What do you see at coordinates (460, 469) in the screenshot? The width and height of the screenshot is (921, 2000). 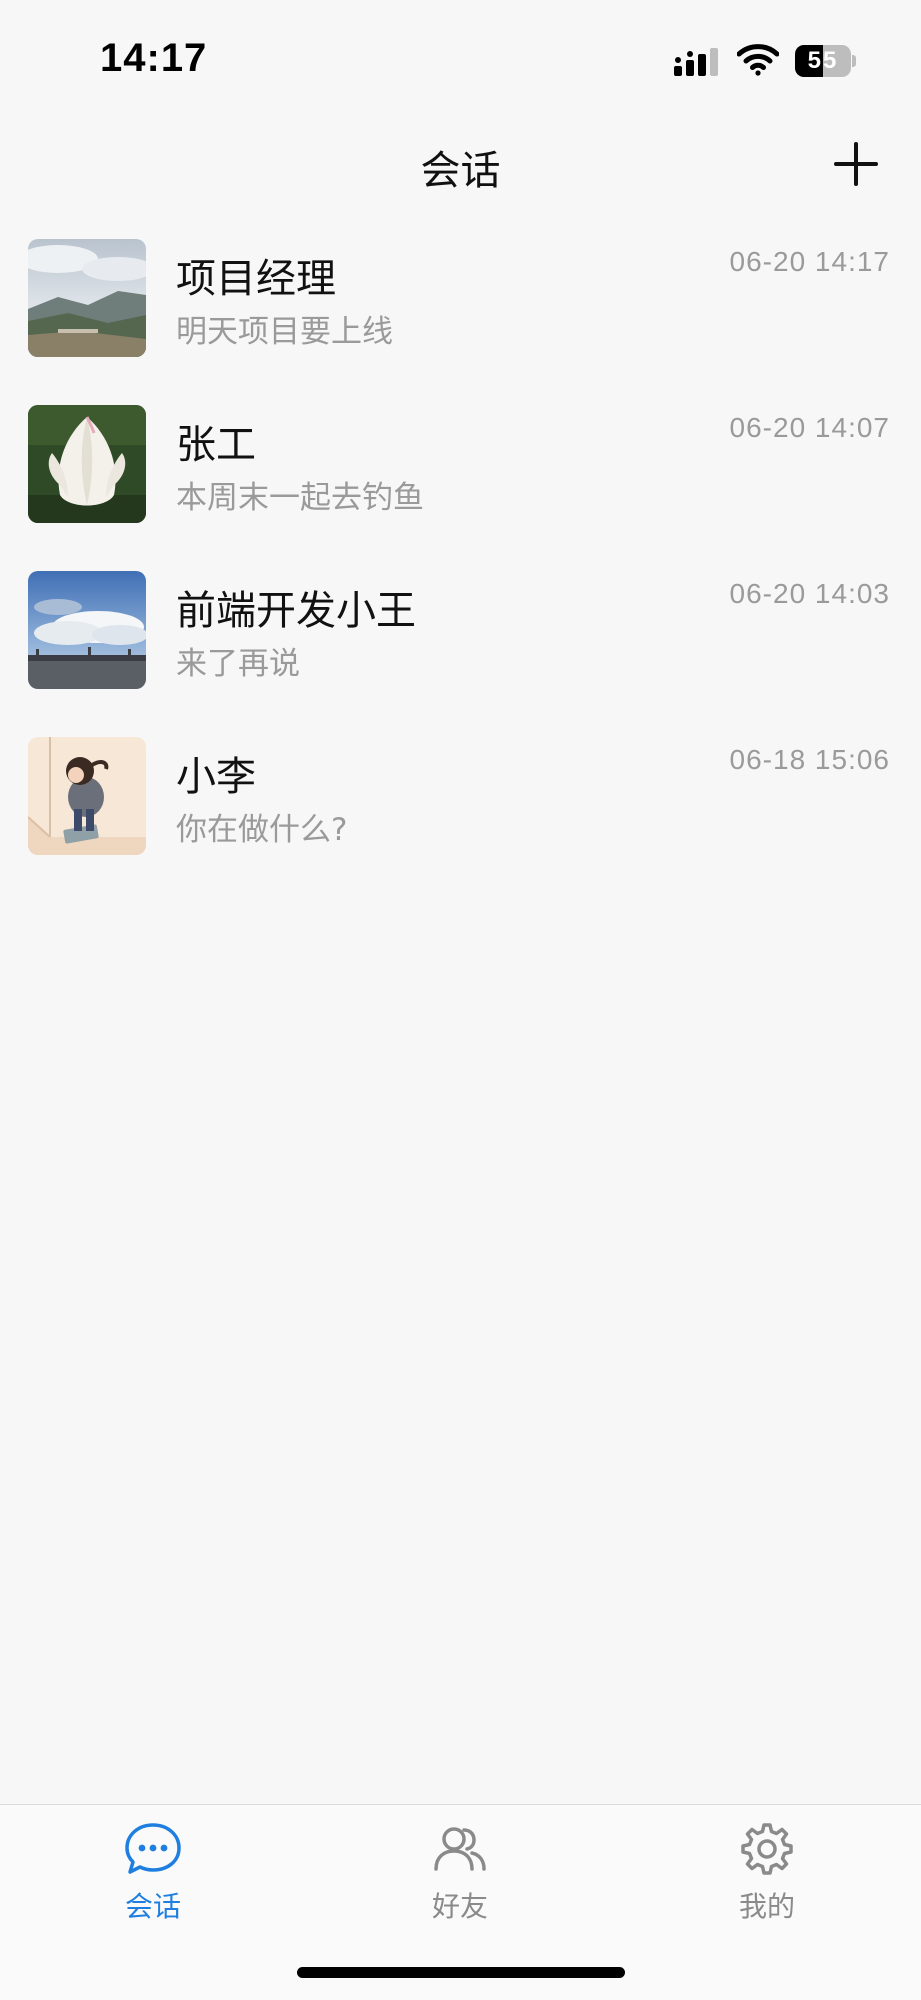 I see `conversation-item: 张工 本周末一起去钓鱼 06-20 14:07` at bounding box center [460, 469].